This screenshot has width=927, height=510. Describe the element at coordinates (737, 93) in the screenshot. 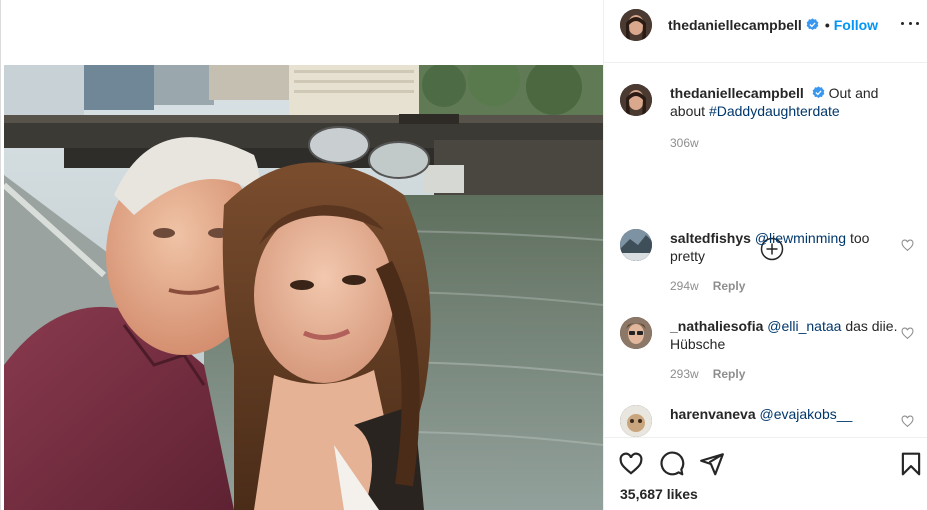

I see `caption-username: thedaniellecampbell` at that location.